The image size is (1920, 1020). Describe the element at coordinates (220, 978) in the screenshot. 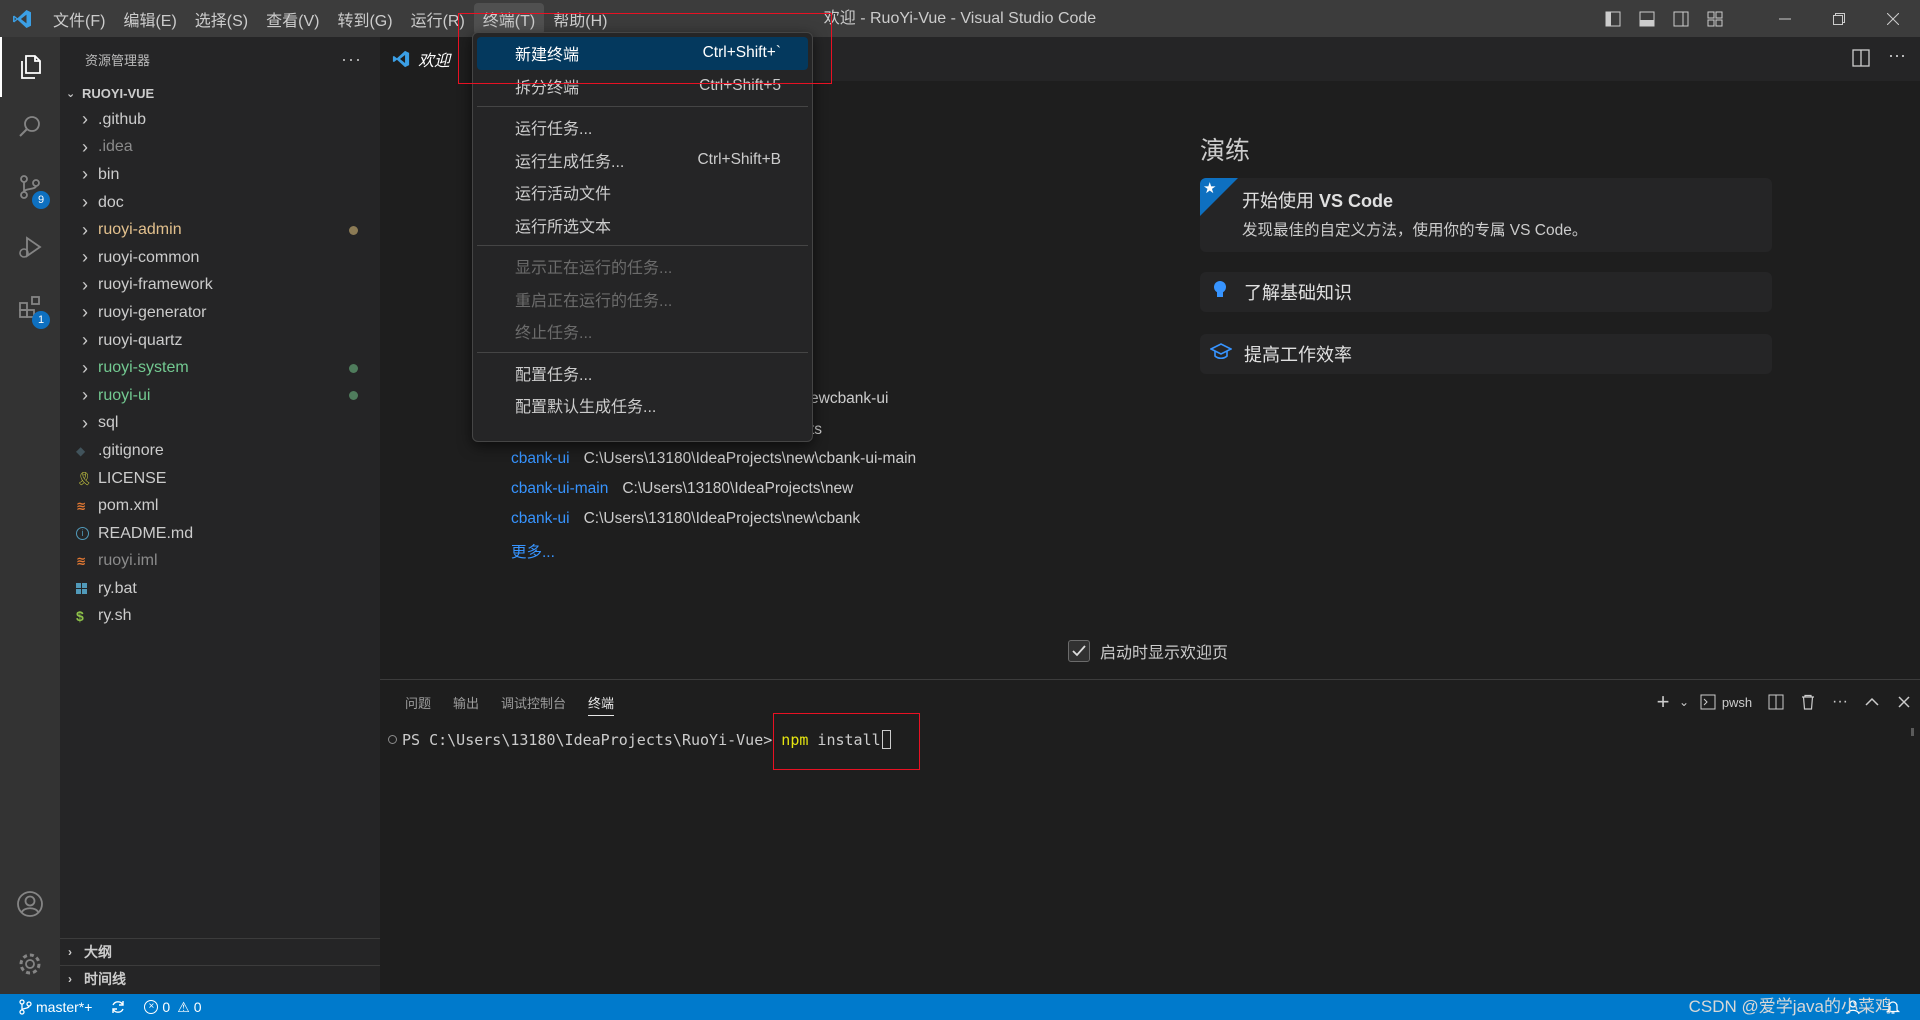

I see `timeline-section: › 时间线` at that location.